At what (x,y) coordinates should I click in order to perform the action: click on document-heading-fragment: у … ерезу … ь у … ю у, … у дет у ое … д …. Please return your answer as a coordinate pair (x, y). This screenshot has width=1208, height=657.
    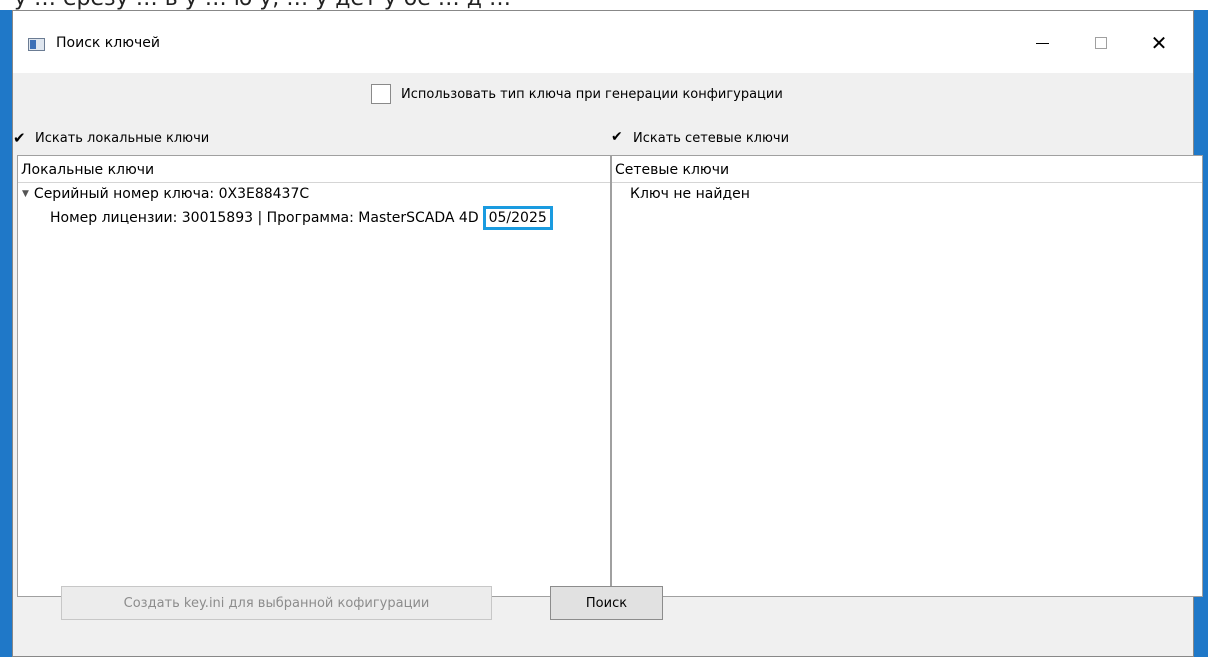
    Looking at the image, I should click on (262, 5).